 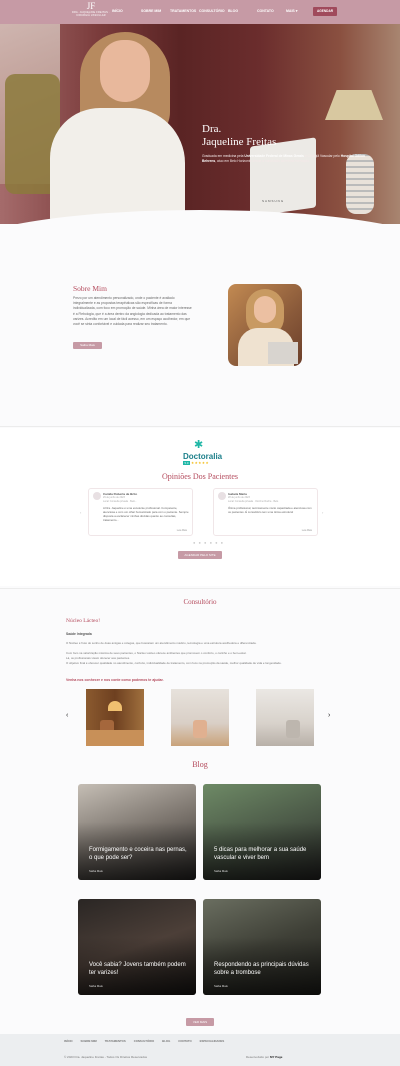 I want to click on gallery-next-arrow-icon: ›, so click(x=329, y=715).